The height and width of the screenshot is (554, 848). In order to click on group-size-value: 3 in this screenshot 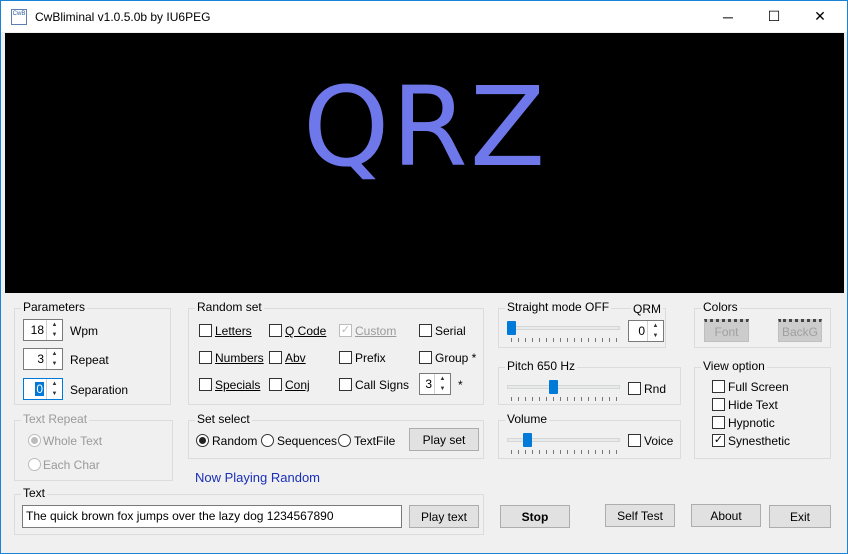, I will do `click(428, 384)`.